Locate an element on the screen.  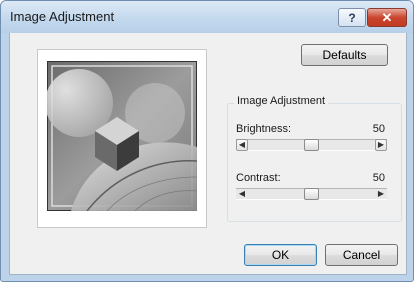
close-icon: ✕ is located at coordinates (387, 17).